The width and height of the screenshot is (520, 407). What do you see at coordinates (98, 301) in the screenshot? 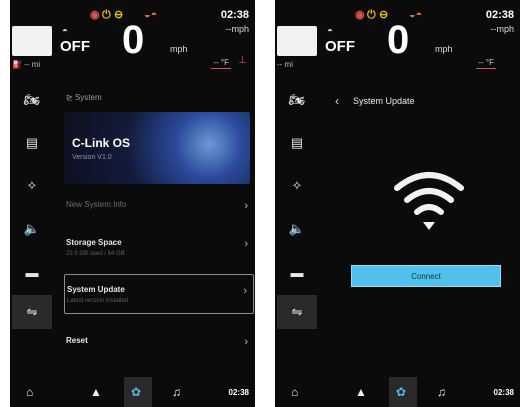
I see `row-subtitle: Latest version installed` at bounding box center [98, 301].